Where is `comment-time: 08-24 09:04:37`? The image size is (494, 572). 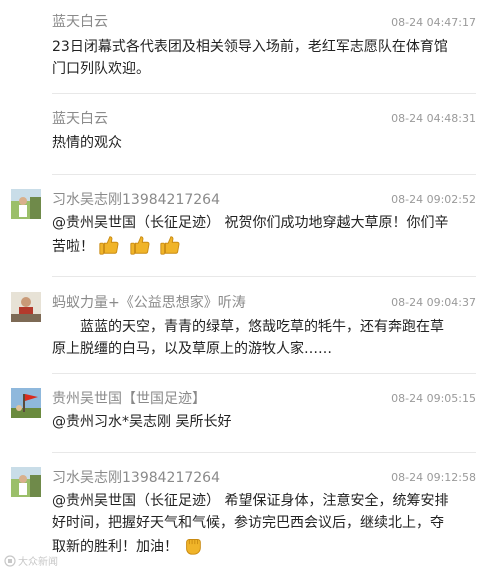 comment-time: 08-24 09:04:37 is located at coordinates (433, 302).